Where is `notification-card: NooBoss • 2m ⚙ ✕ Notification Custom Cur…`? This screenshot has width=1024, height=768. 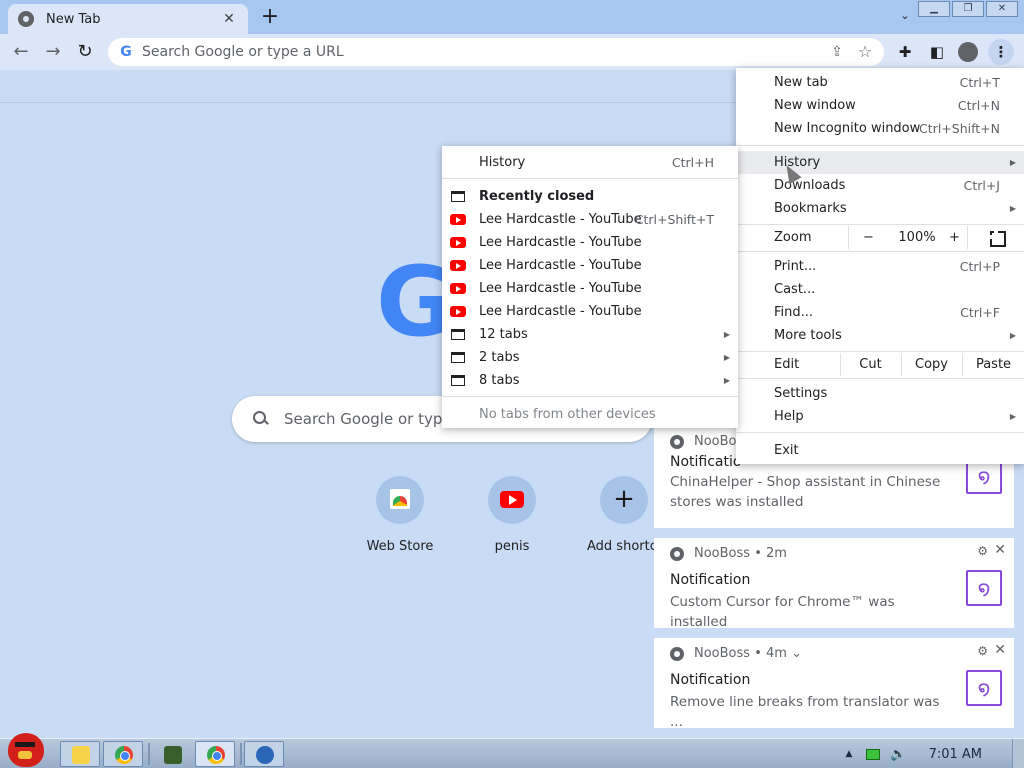
notification-card: NooBoss • 2m ⚙ ✕ Notification Custom Cur… is located at coordinates (834, 584).